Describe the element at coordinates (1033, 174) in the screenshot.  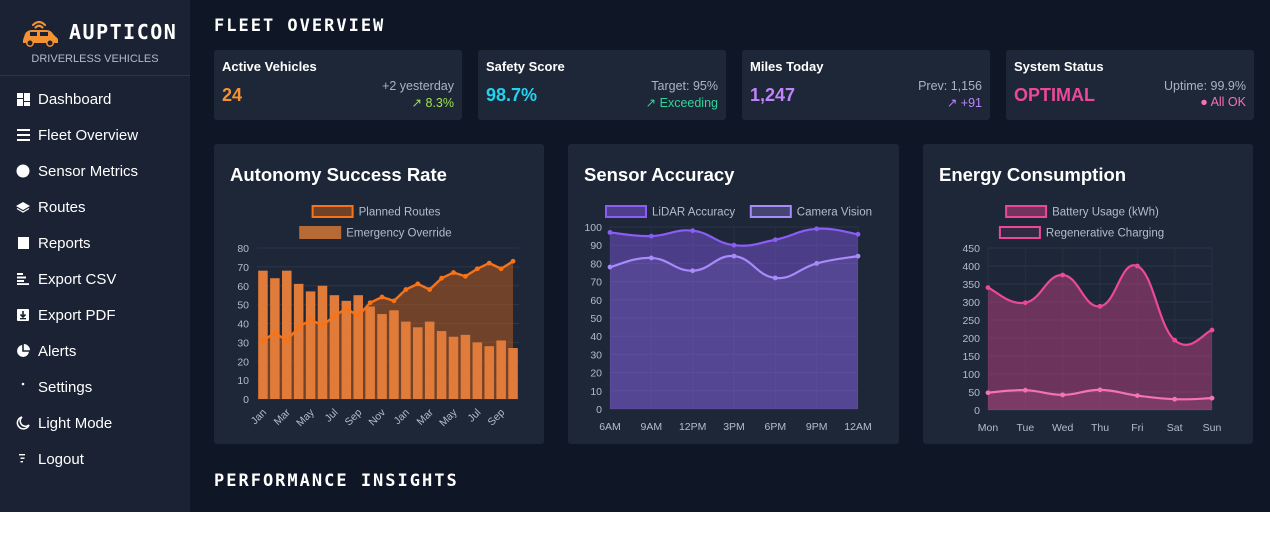
I see `chart-title: Energy Consumption` at that location.